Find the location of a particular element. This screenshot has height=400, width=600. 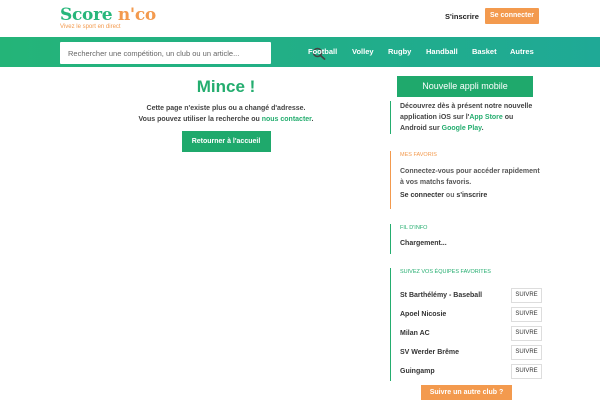

signup-link: S'inscrire is located at coordinates (462, 16).